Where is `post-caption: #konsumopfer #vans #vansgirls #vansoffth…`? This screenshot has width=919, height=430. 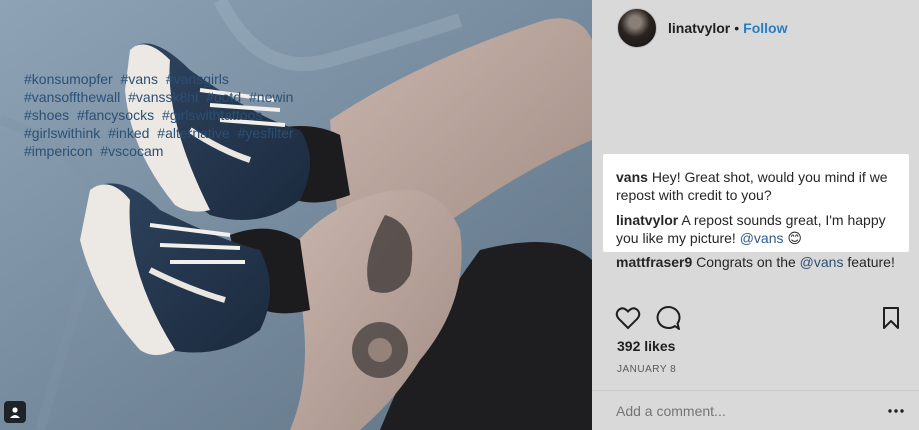 post-caption: #konsumopfer #vans #vansgirls #vansoffth… is located at coordinates (164, 115).